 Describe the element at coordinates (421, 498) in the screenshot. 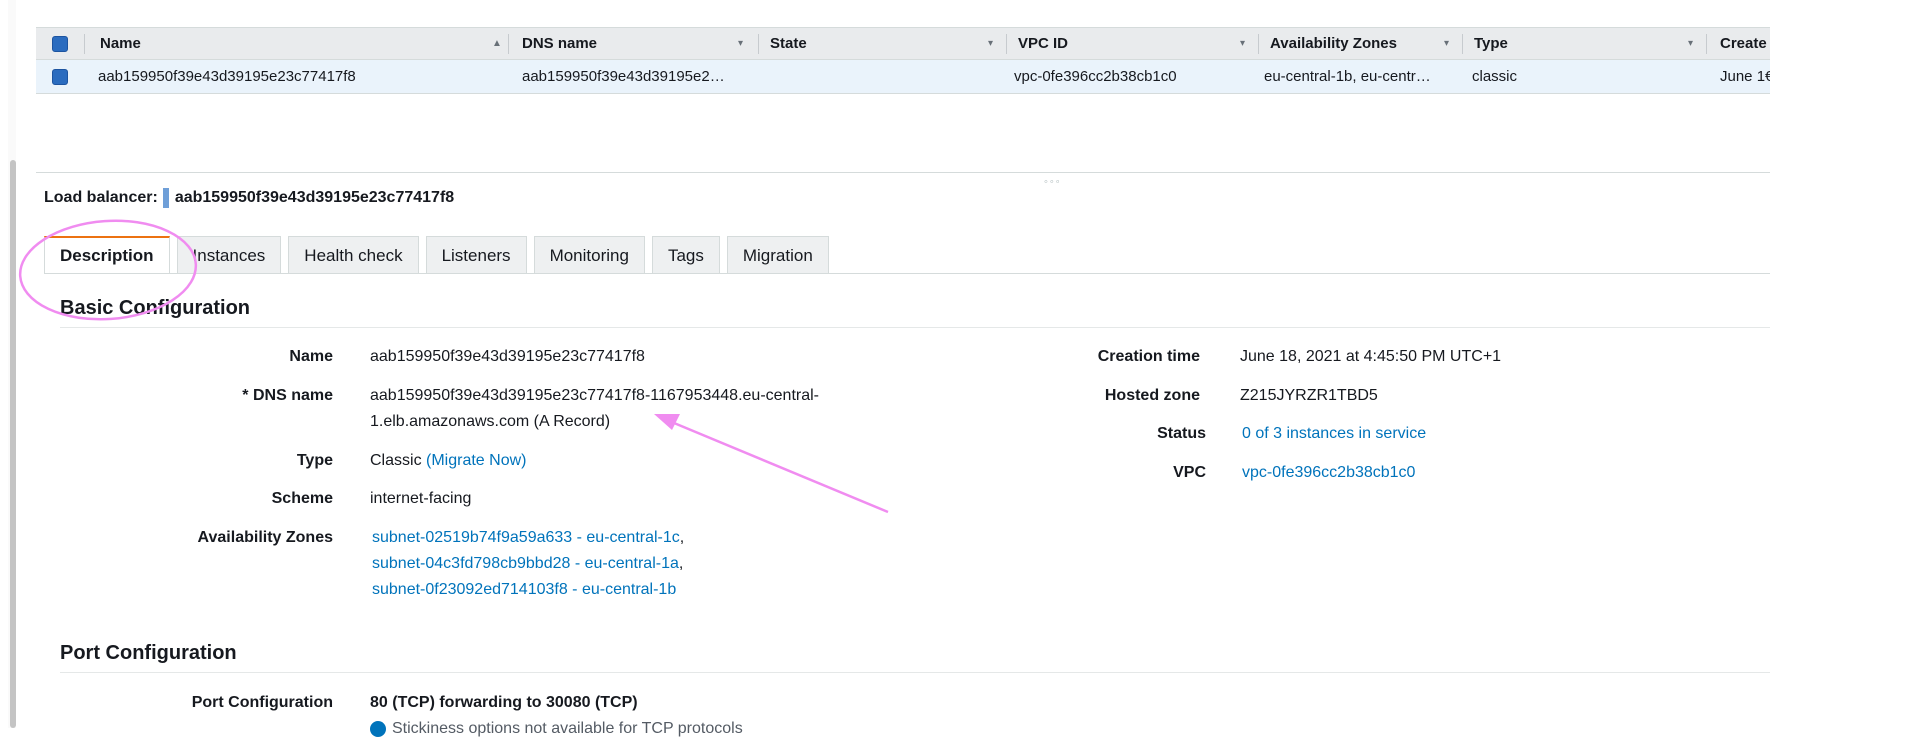

I see `scheme-value: internet-facing` at that location.